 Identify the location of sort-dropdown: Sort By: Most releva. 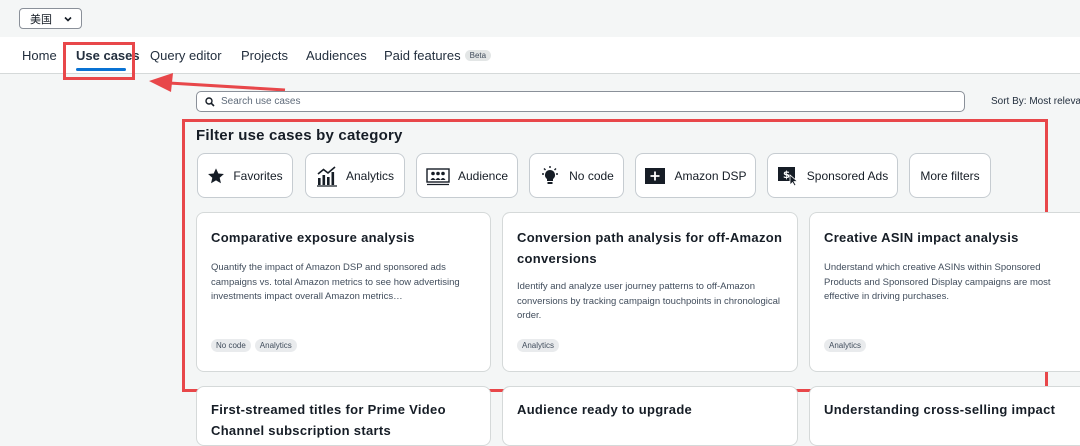
(1035, 101).